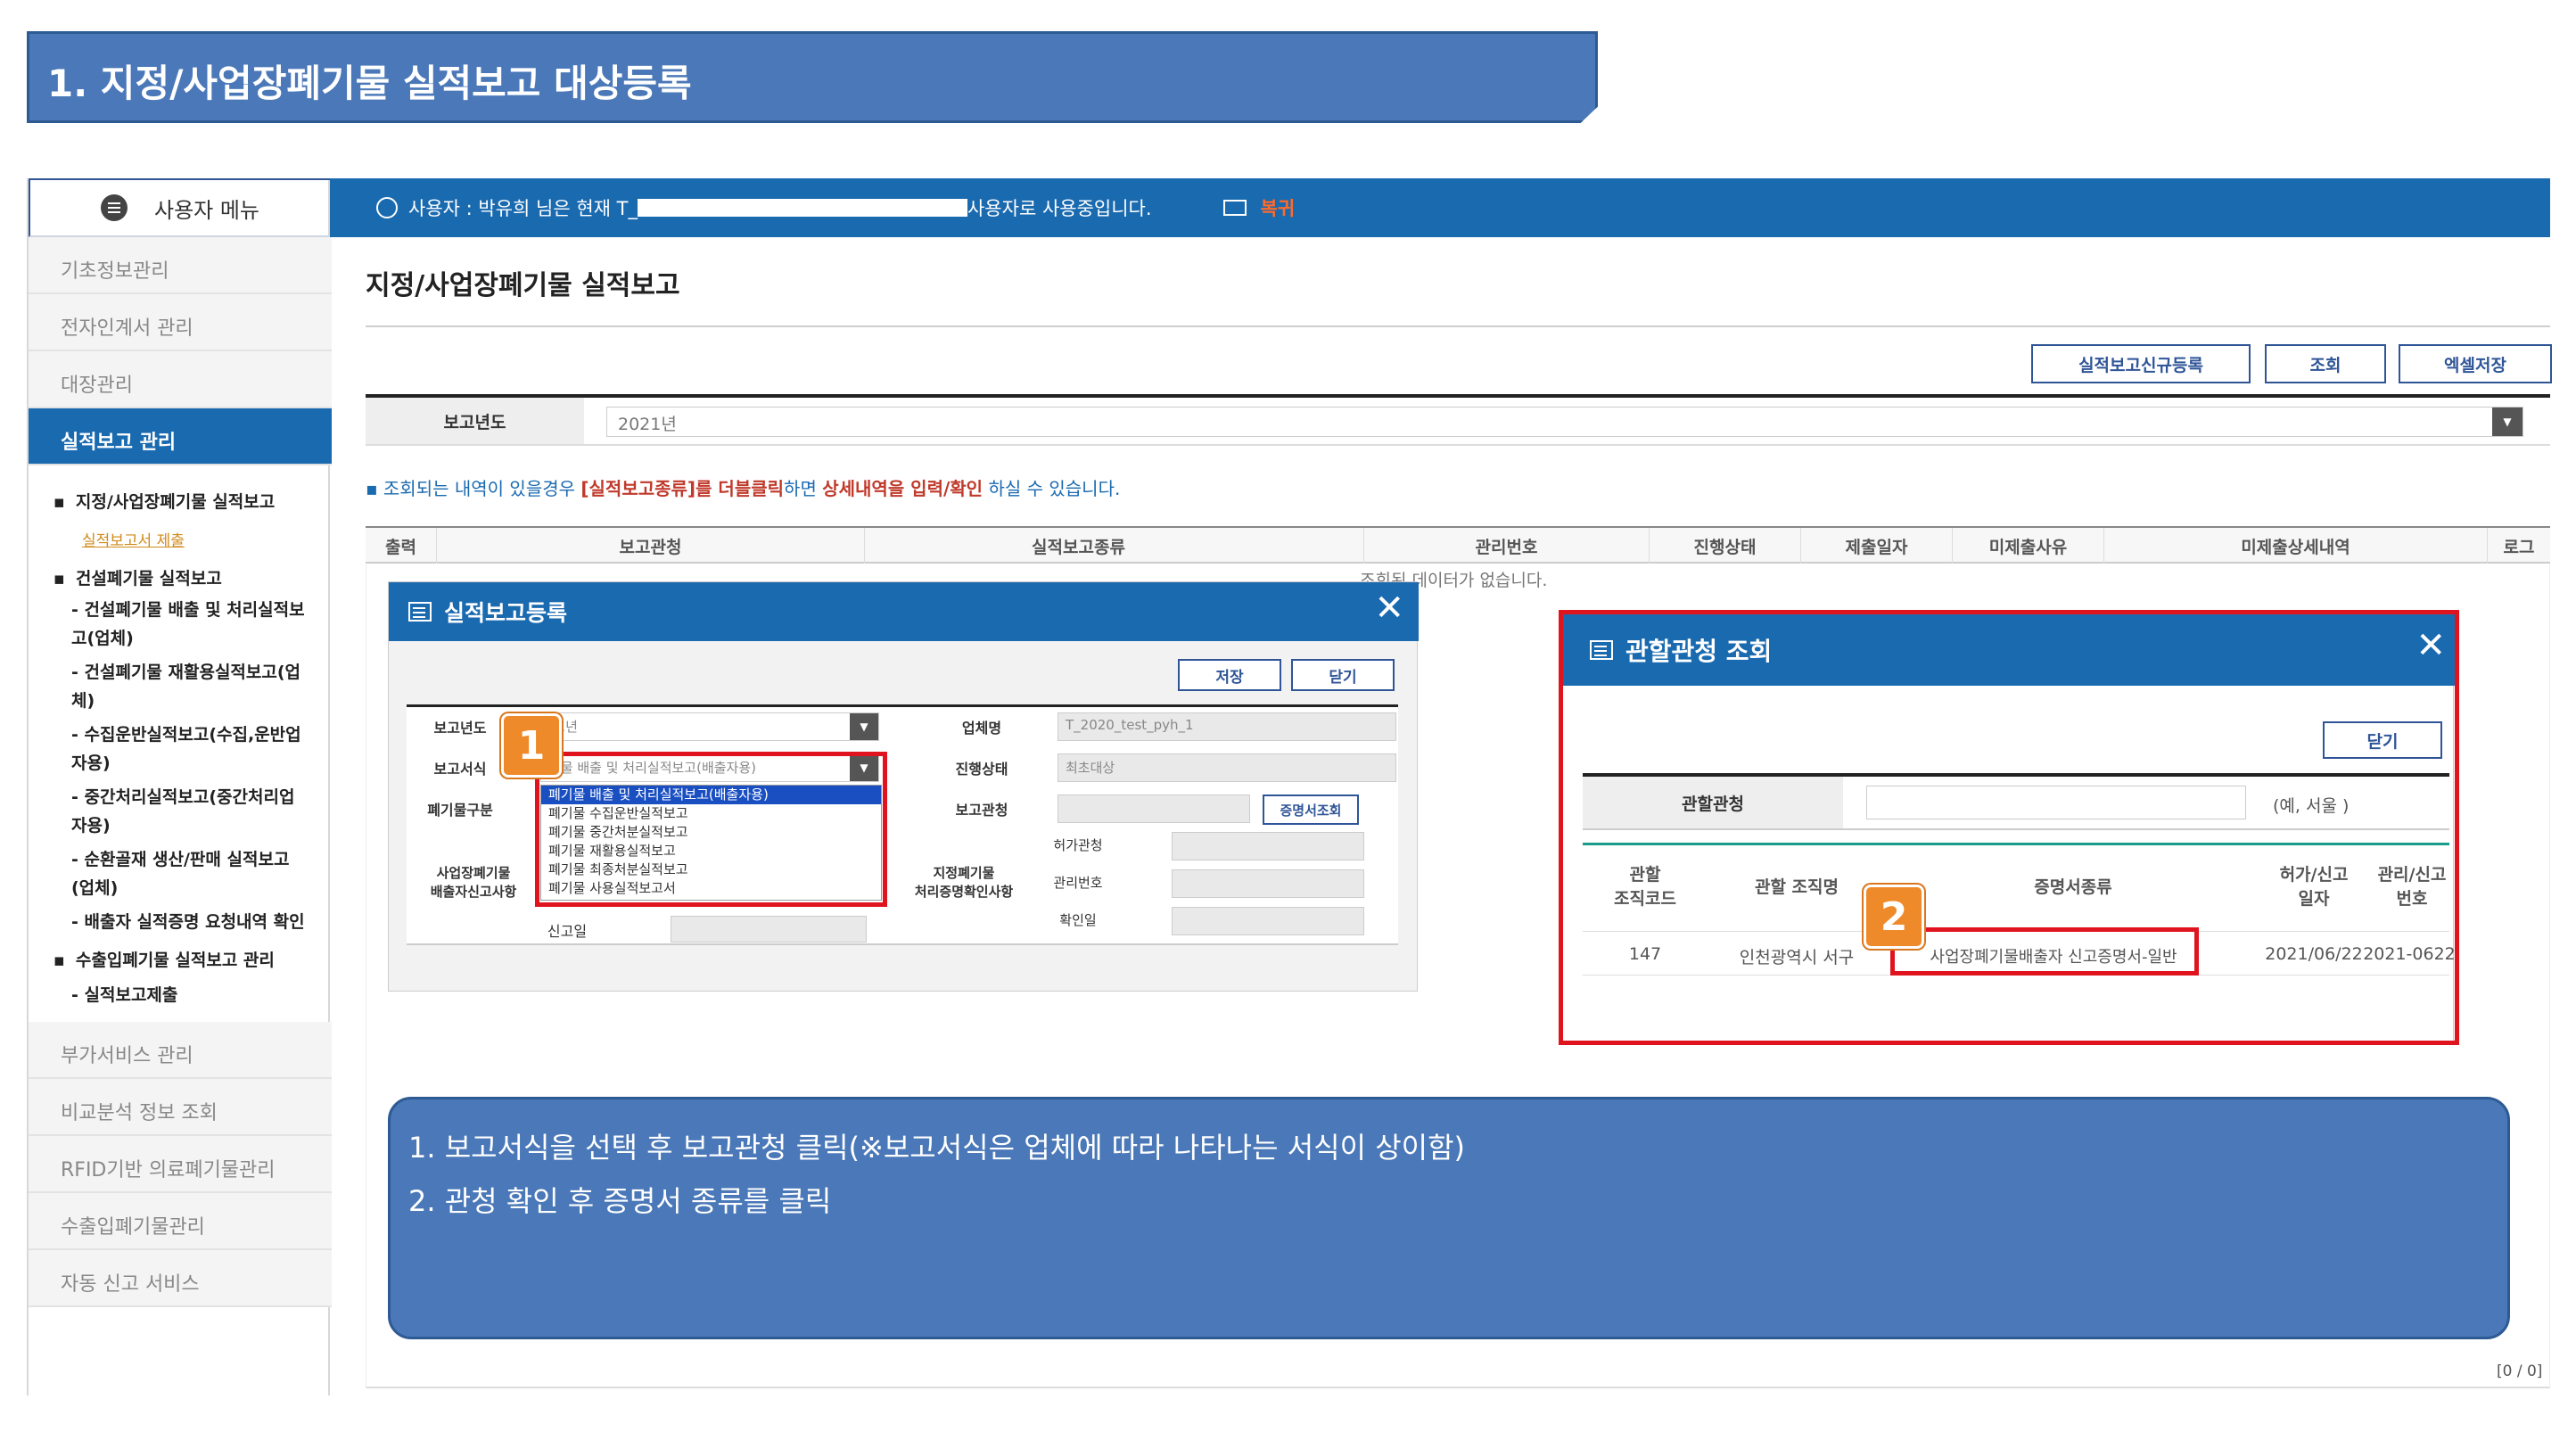  I want to click on certificate-search-button: 증명서조회, so click(1311, 809).